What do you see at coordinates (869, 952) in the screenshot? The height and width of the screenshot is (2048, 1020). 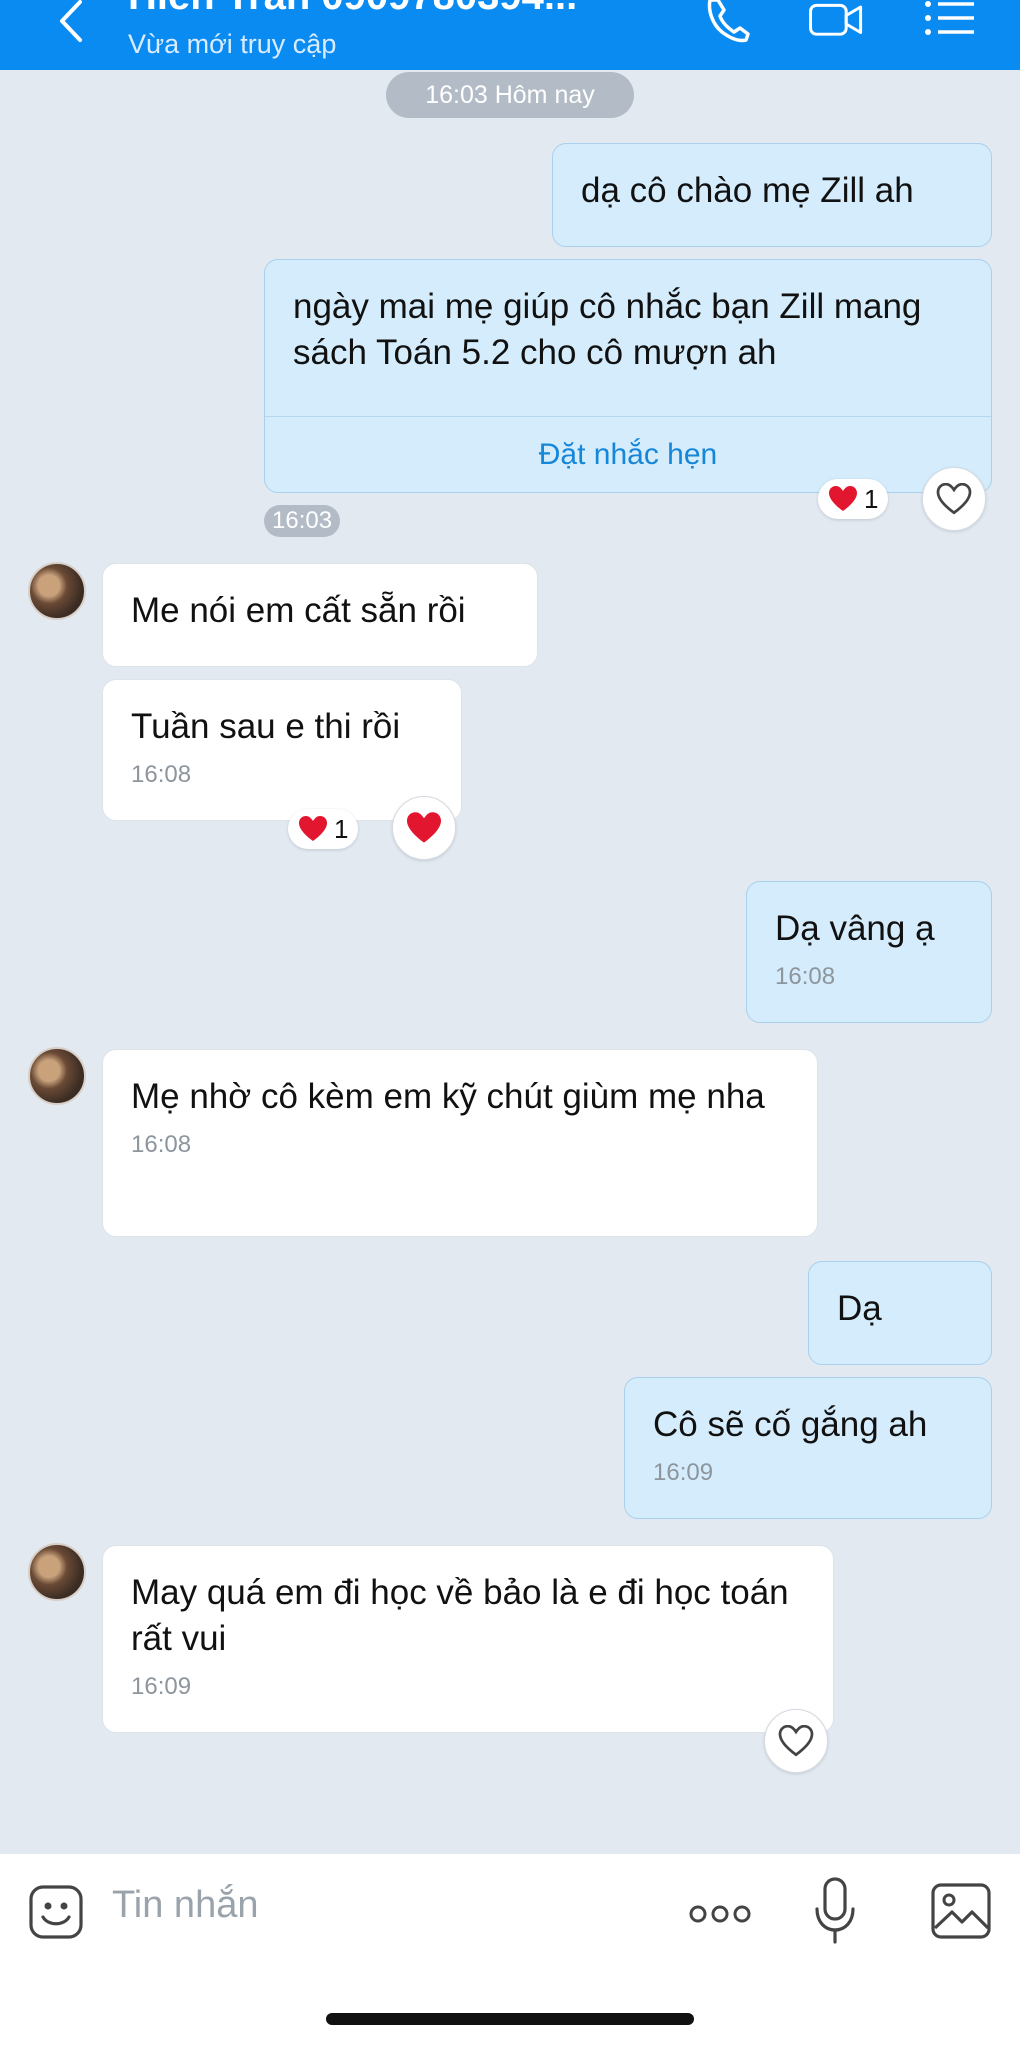 I see `message-bubble-outgoing: Dạ vâng ạ 16:08` at bounding box center [869, 952].